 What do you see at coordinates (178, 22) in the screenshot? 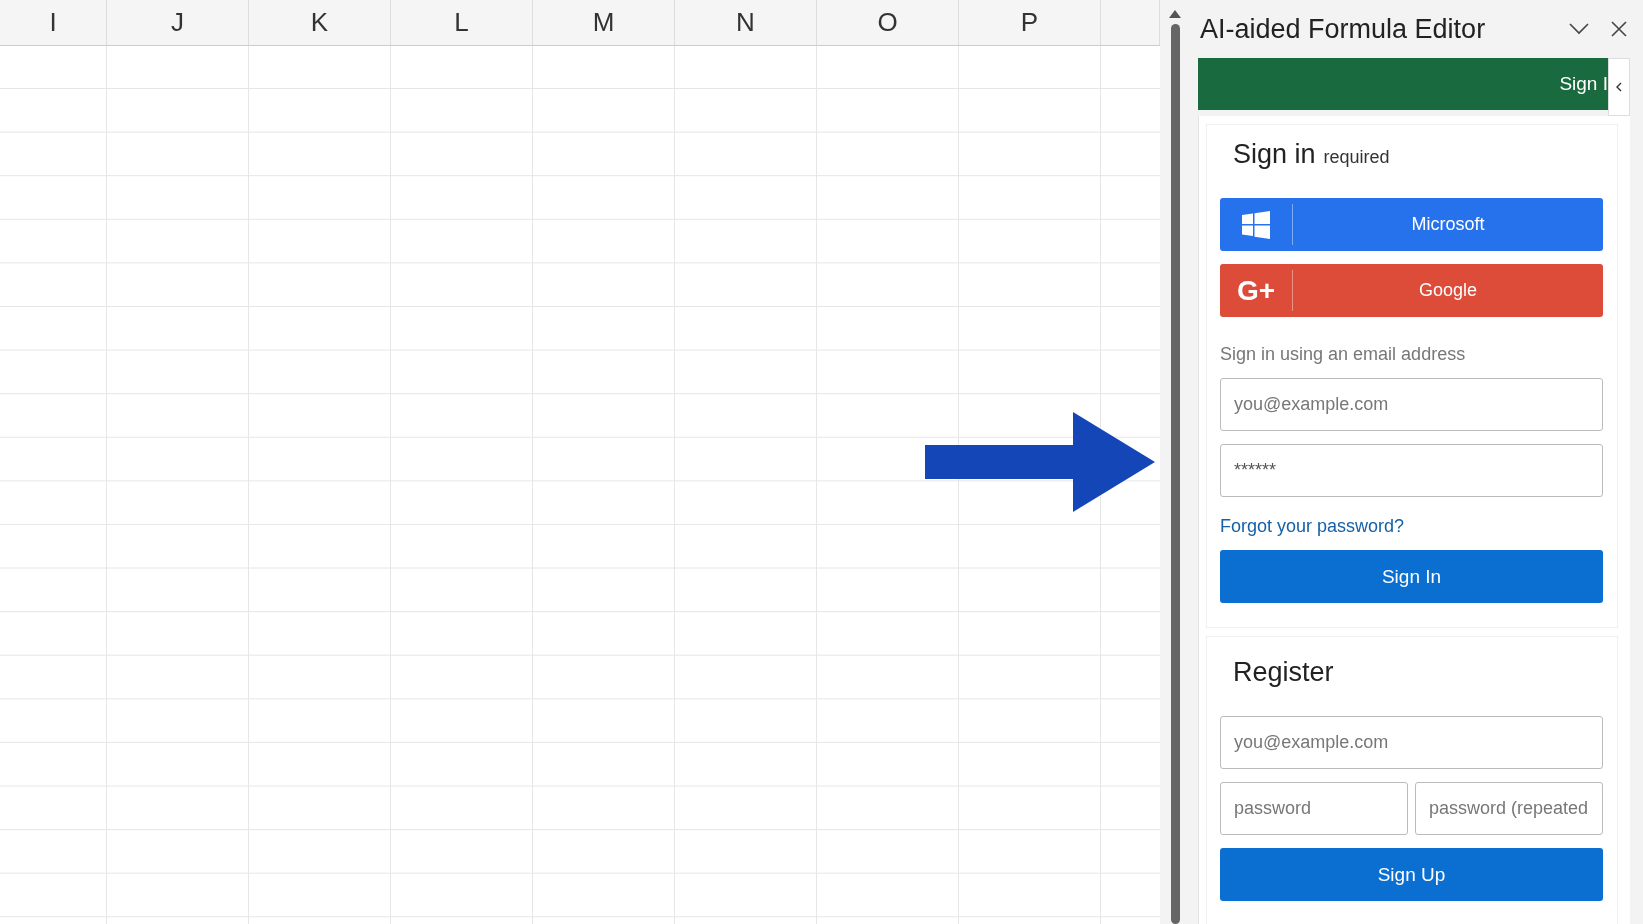
I see `column-header: J` at bounding box center [178, 22].